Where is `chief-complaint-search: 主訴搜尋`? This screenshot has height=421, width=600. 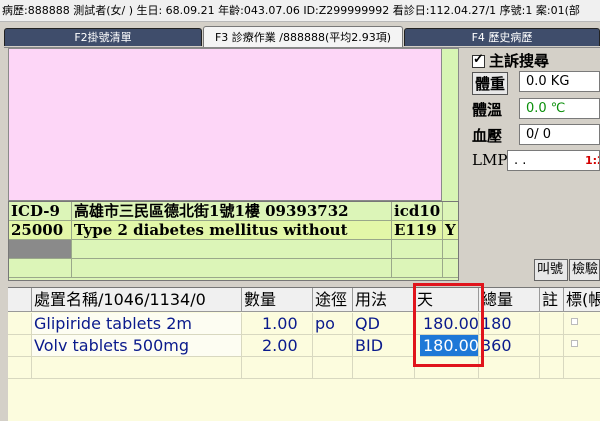
chief-complaint-search: 主訴搜尋 is located at coordinates (510, 60).